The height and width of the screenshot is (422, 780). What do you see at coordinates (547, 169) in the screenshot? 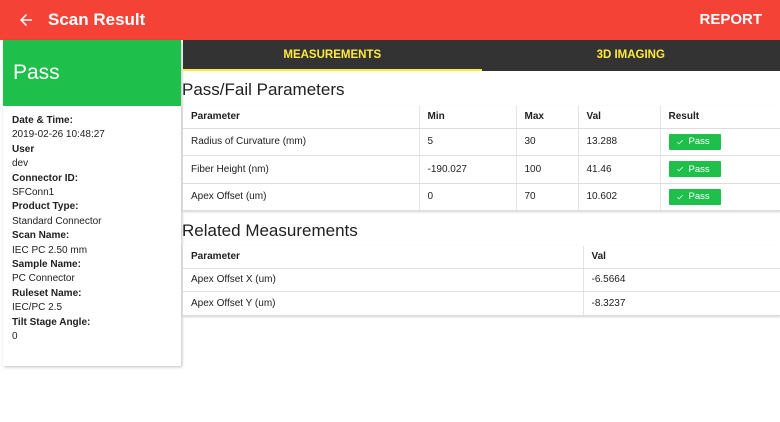
I see `cell-max: 100` at bounding box center [547, 169].